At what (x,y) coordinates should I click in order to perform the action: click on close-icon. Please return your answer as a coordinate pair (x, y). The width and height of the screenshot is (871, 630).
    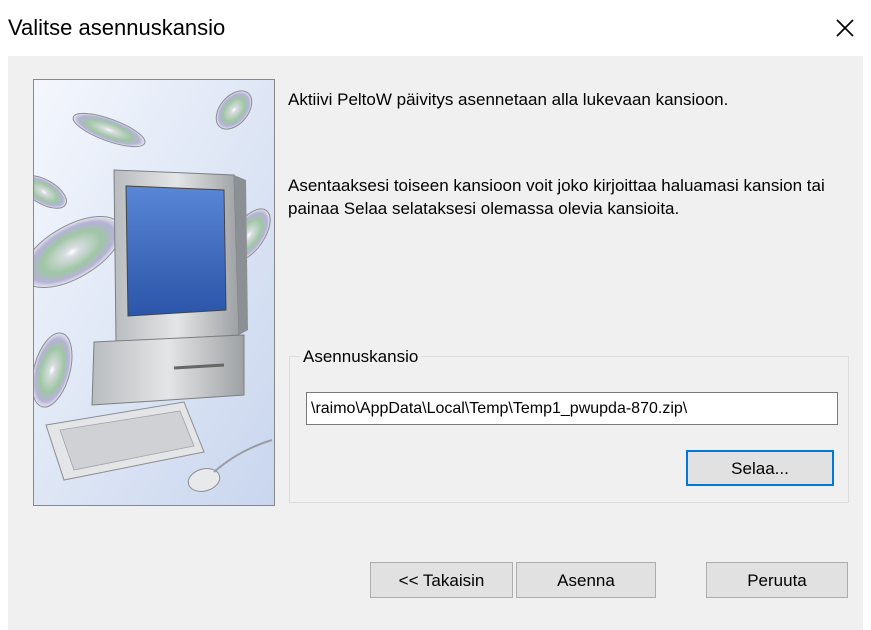
    Looking at the image, I should click on (845, 28).